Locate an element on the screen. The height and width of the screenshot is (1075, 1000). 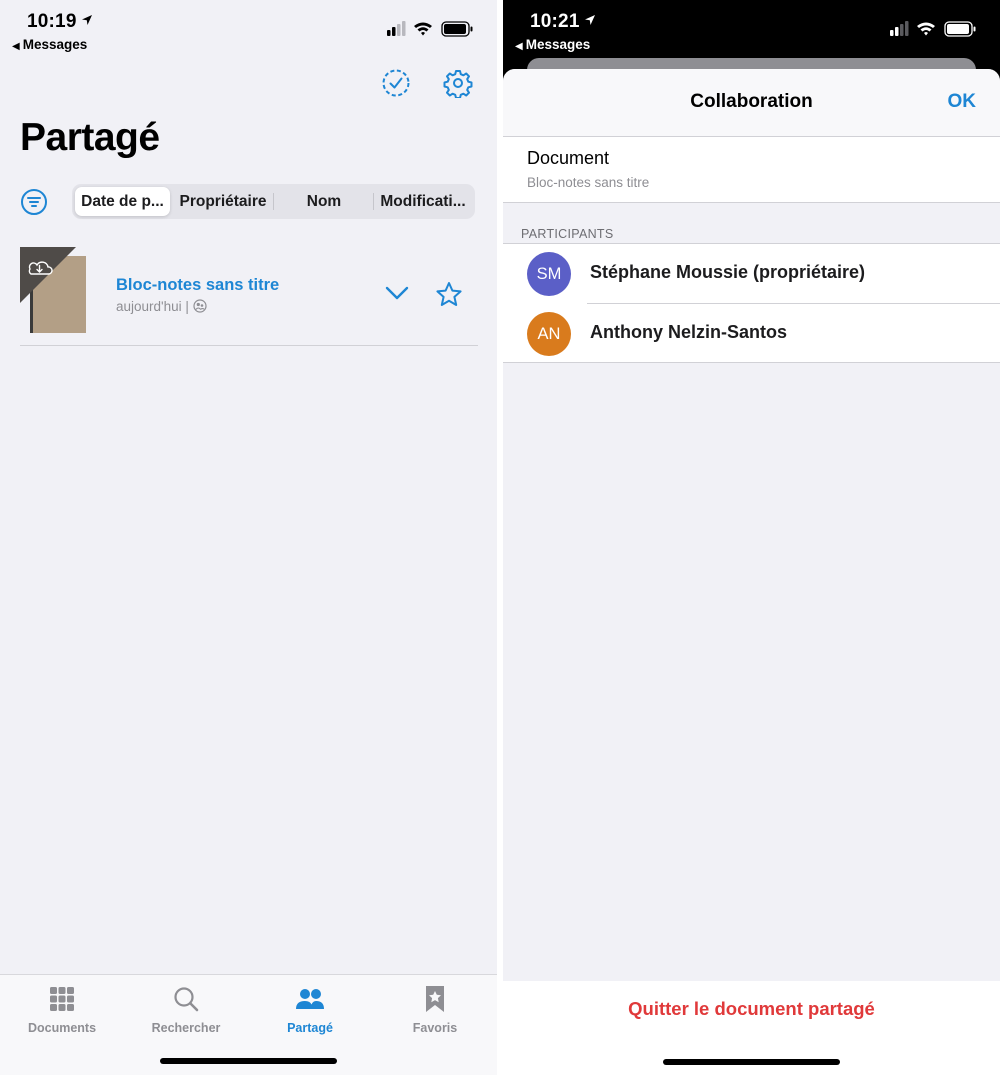
document-date: aujourd'hui | is located at coordinates (152, 306).